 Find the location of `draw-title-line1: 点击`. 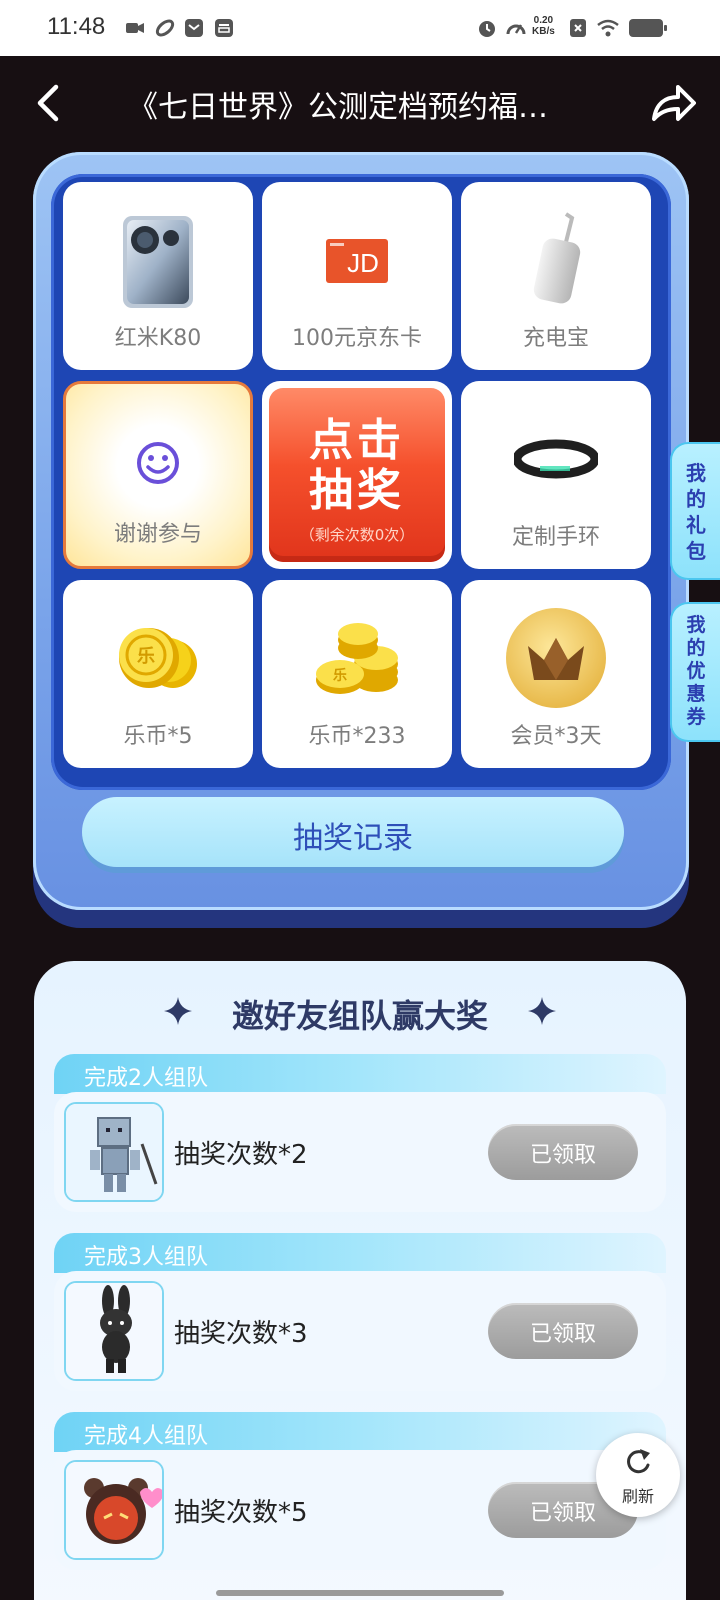

draw-title-line1: 点击 is located at coordinates (357, 440).